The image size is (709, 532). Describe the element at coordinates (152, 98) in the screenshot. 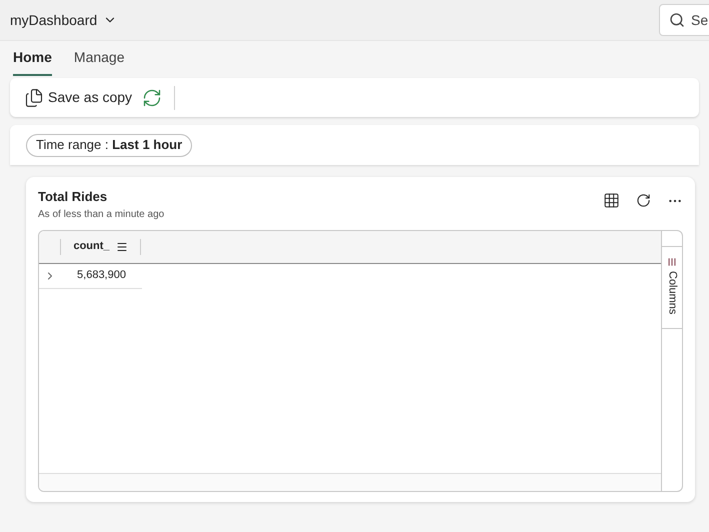

I see `refresh-button` at that location.